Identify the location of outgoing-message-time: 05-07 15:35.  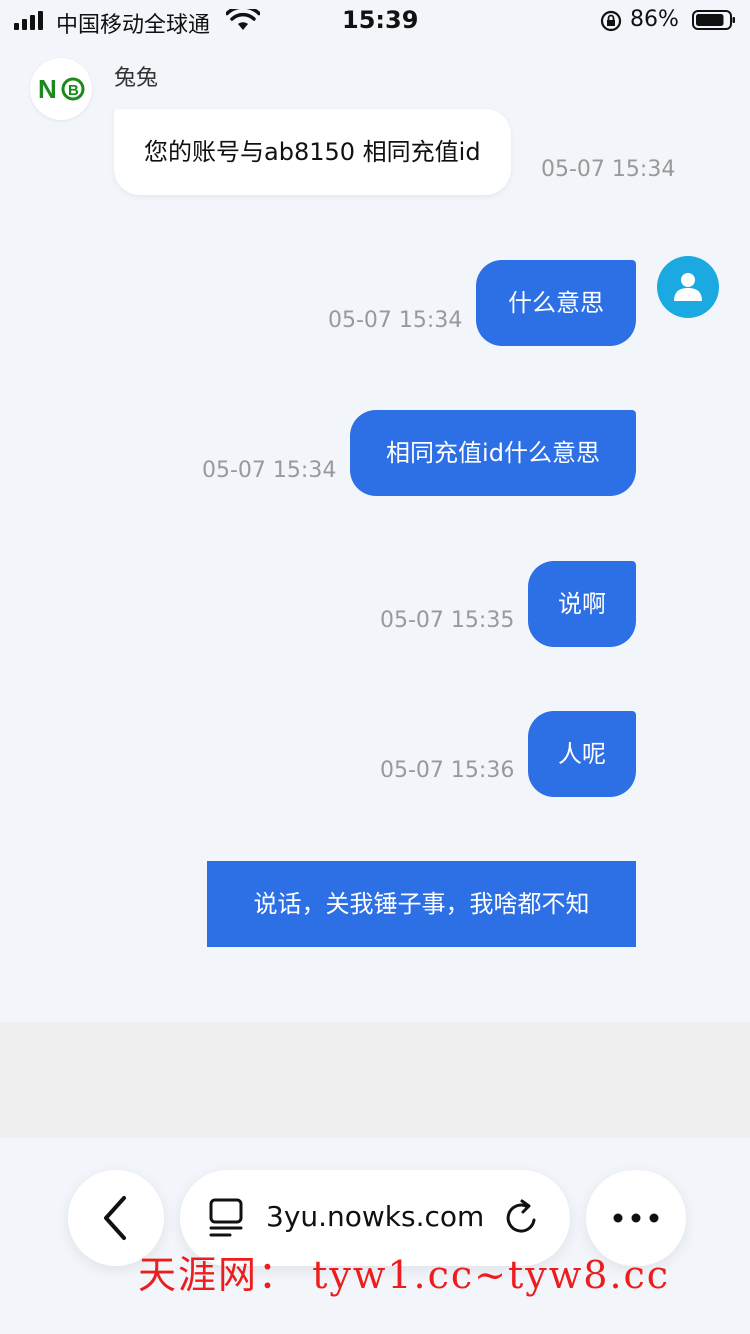
(447, 620).